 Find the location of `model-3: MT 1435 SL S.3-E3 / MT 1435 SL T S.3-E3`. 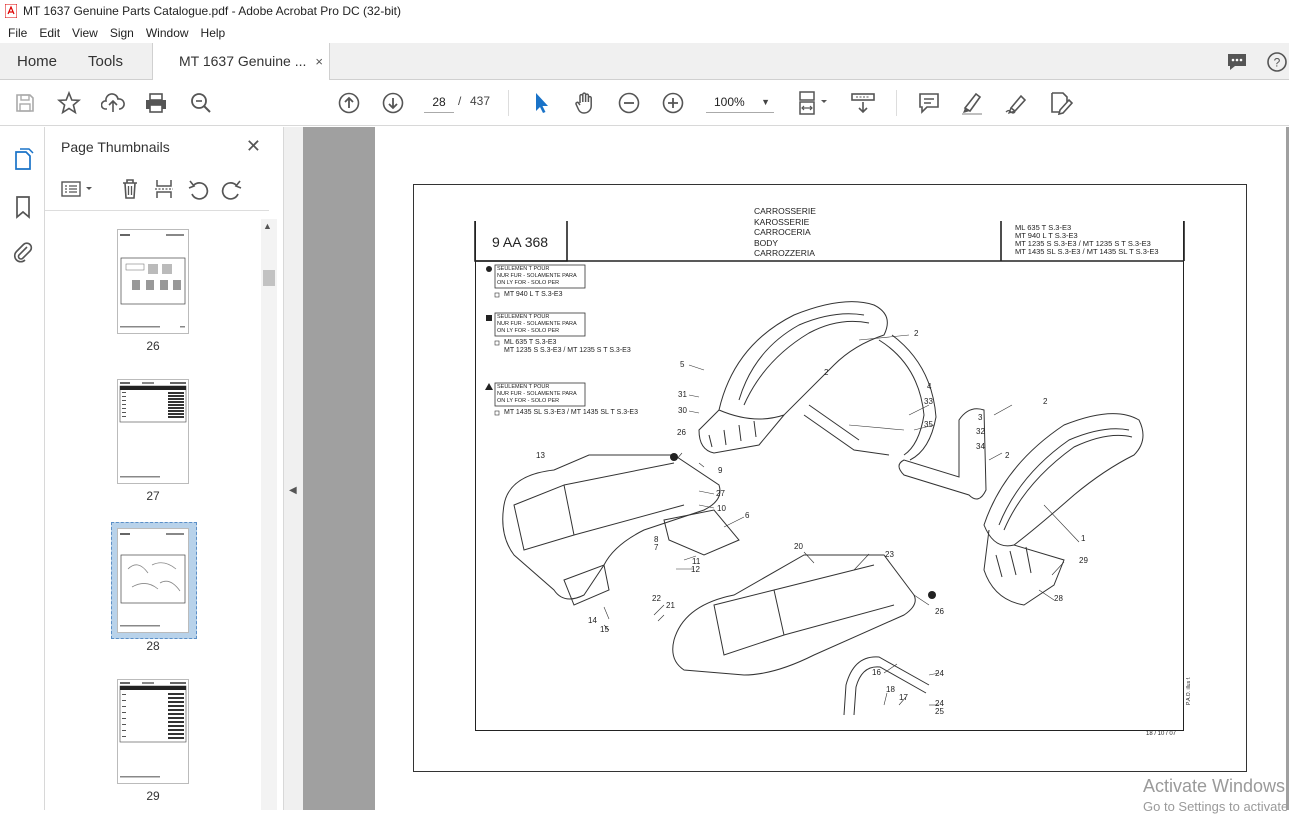

model-3: MT 1435 SL S.3-E3 / MT 1435 SL T S.3-E3 is located at coordinates (1087, 251).